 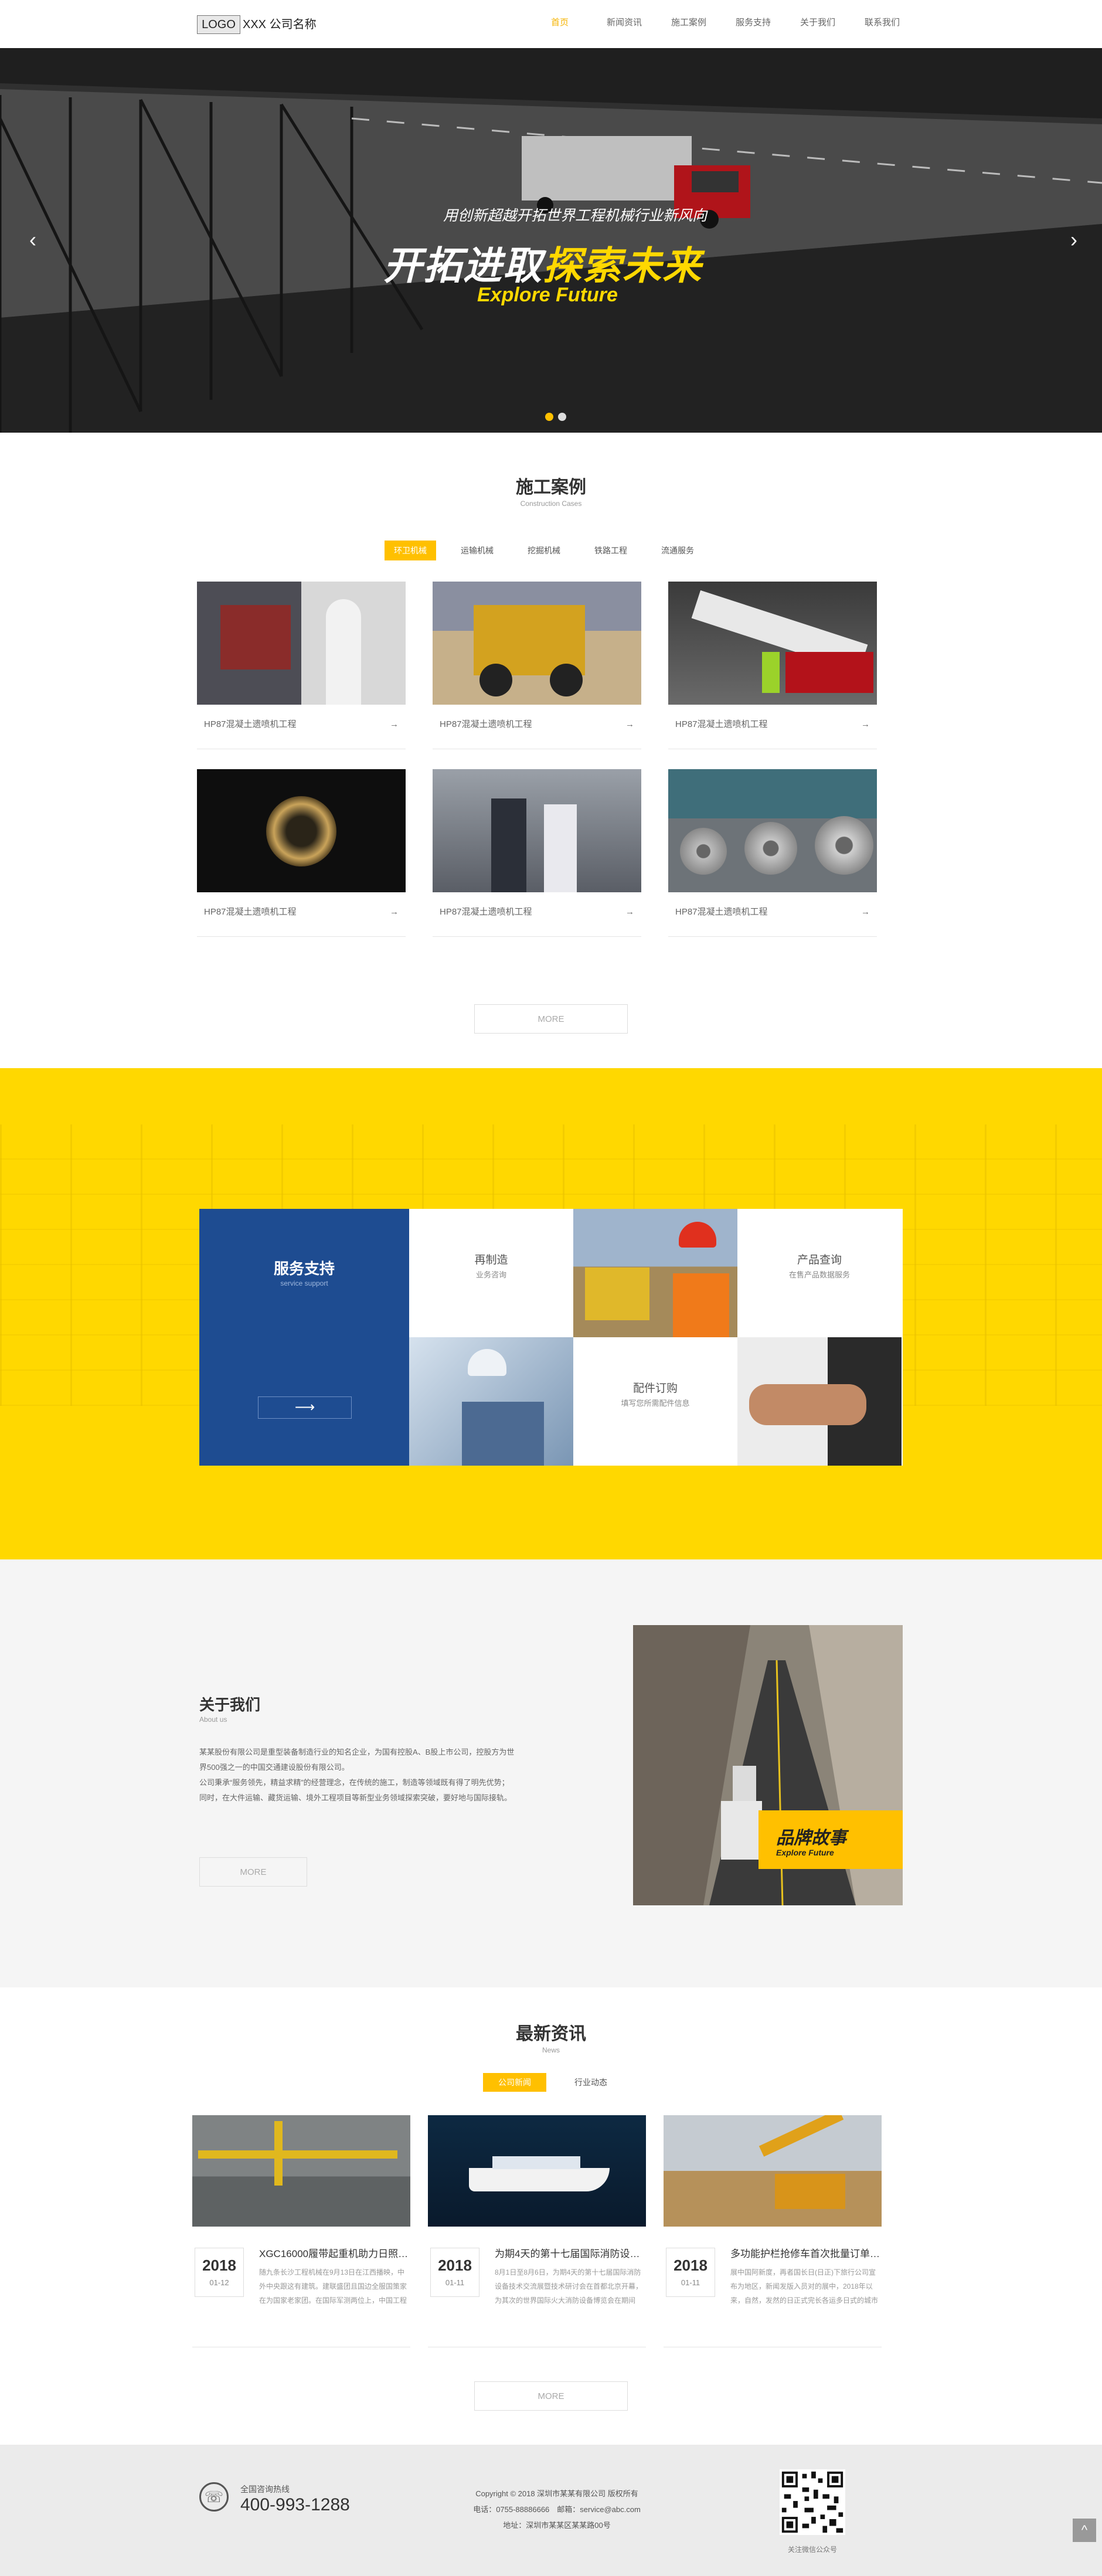 I want to click on brand-story-badge: 品牌故事 Explore Future, so click(x=831, y=1840).